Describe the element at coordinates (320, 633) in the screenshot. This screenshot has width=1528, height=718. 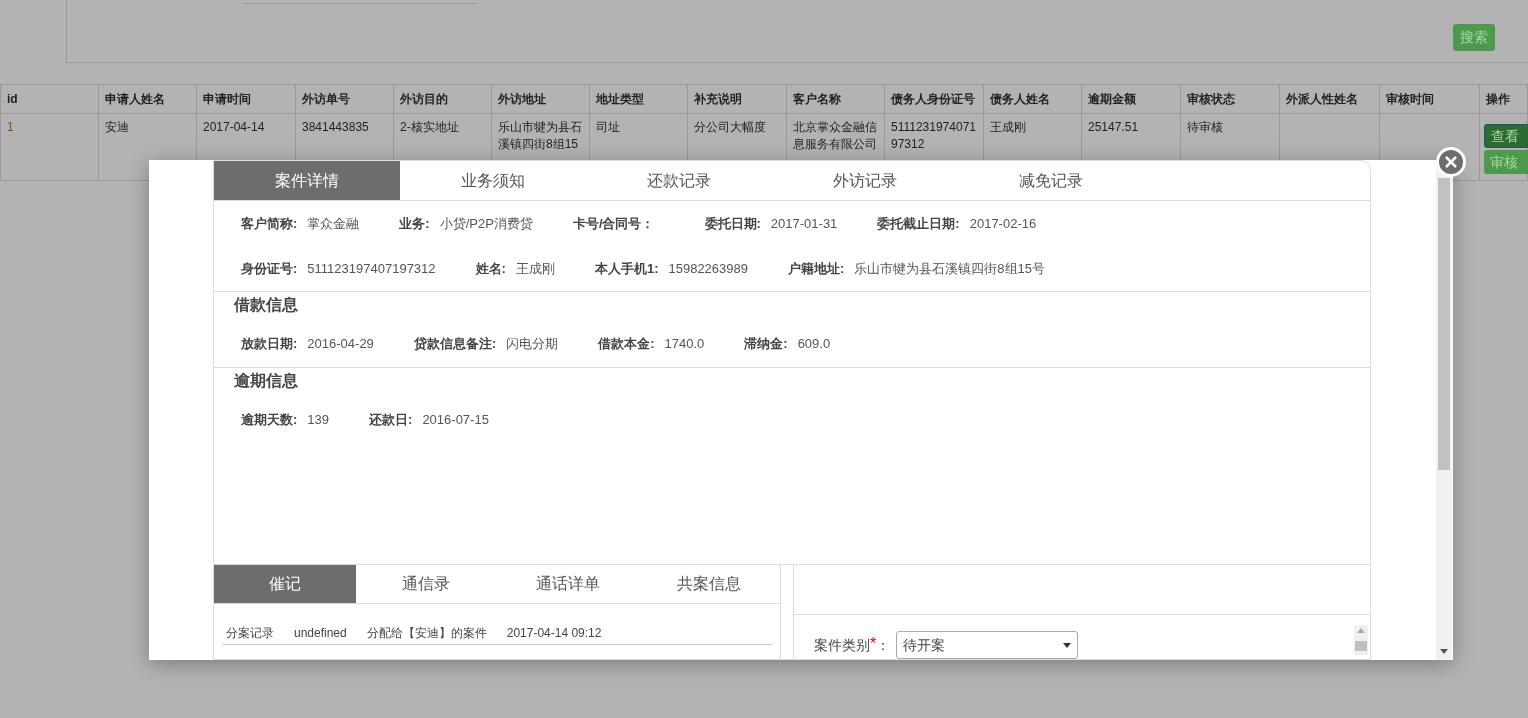
I see `record-text: undefined` at that location.